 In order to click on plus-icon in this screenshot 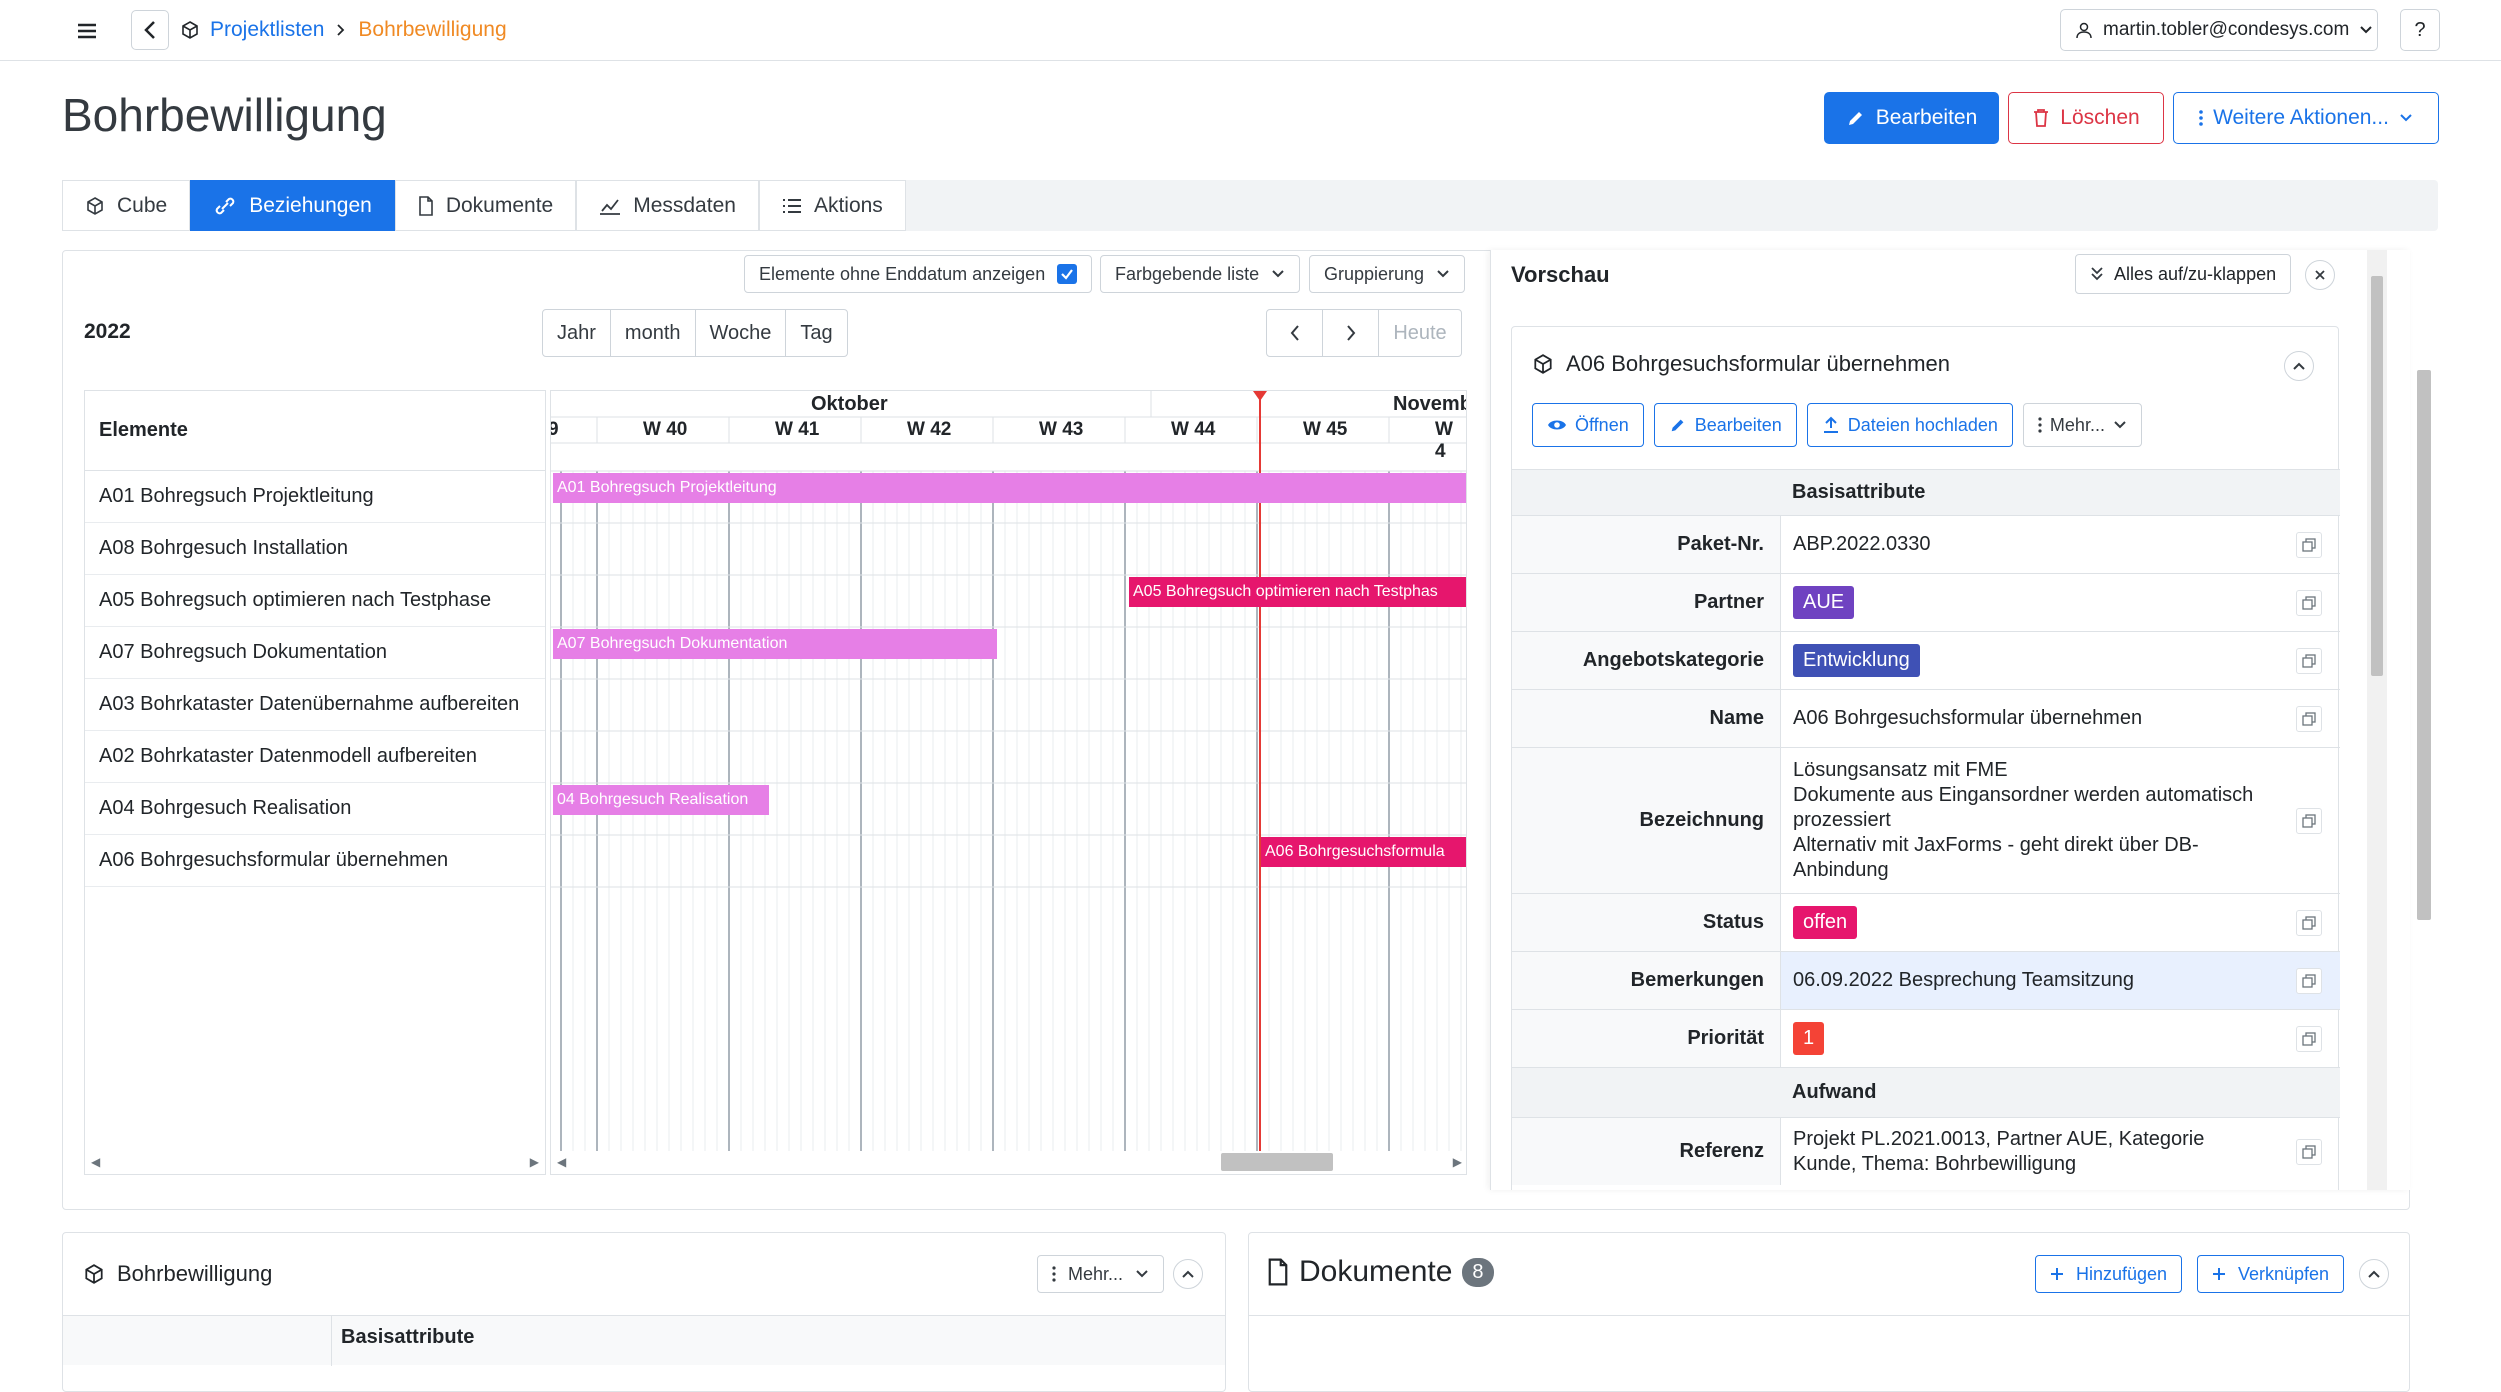, I will do `click(2057, 1274)`.